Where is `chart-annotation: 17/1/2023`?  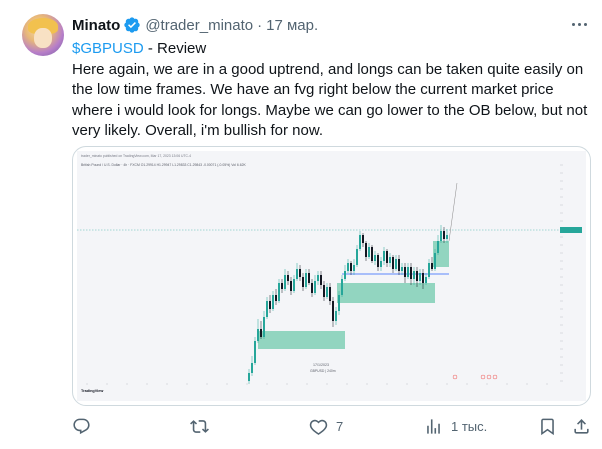 chart-annotation: 17/1/2023 is located at coordinates (321, 365).